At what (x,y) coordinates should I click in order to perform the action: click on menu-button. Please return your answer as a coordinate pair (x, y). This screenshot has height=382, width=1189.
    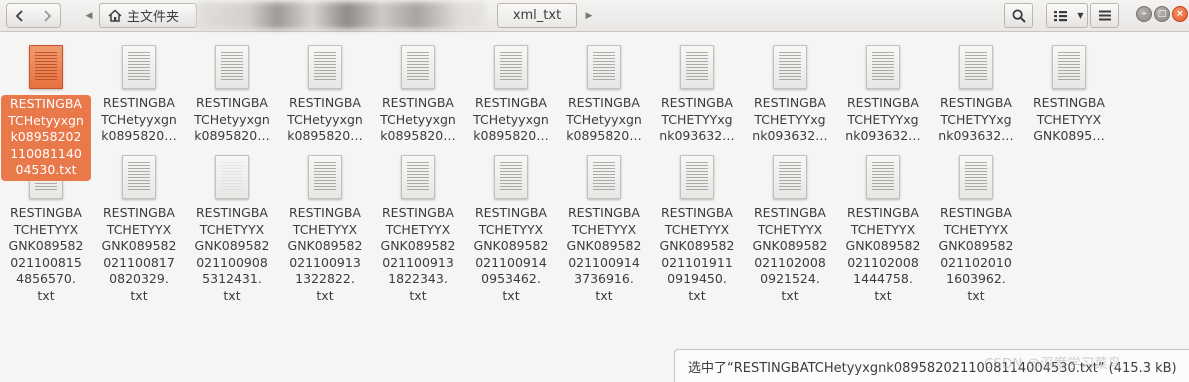
    Looking at the image, I should click on (1104, 15).